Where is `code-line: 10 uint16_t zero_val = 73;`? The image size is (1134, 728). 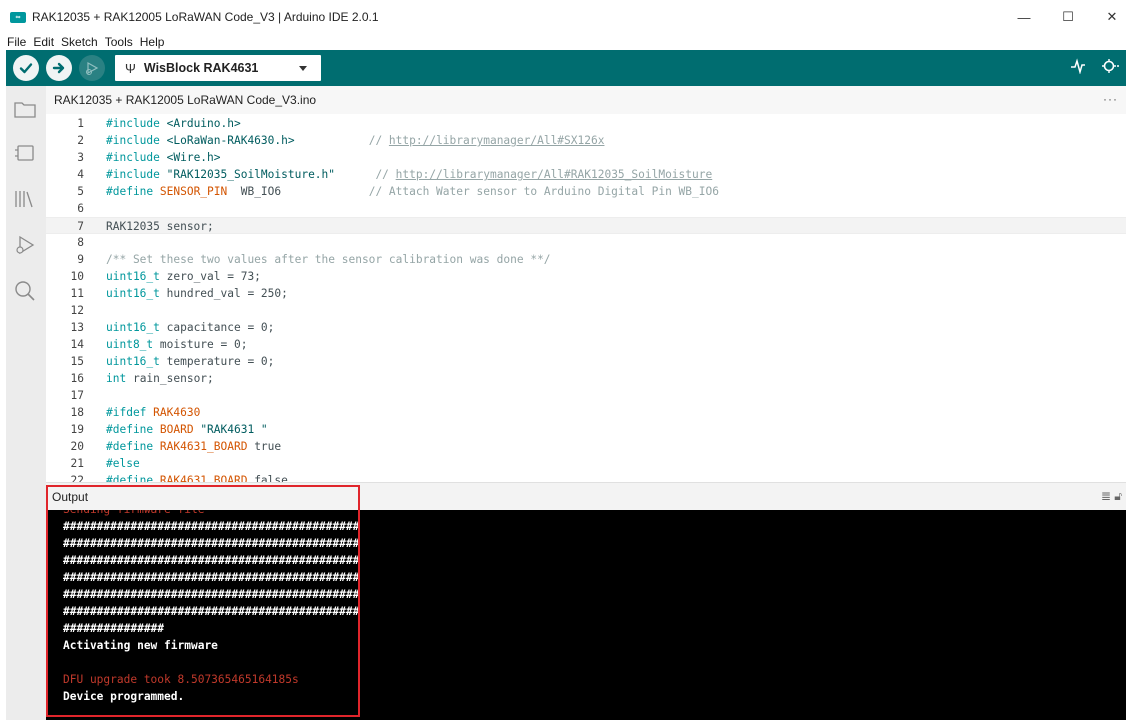 code-line: 10 uint16_t zero_val = 73; is located at coordinates (586, 276).